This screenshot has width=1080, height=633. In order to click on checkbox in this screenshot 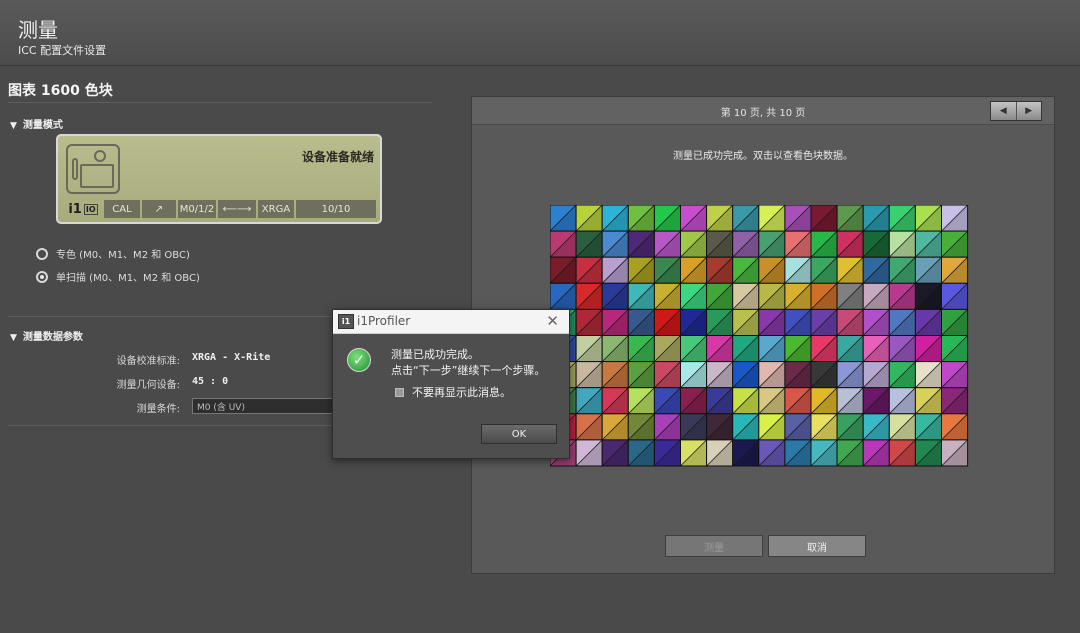, I will do `click(399, 392)`.